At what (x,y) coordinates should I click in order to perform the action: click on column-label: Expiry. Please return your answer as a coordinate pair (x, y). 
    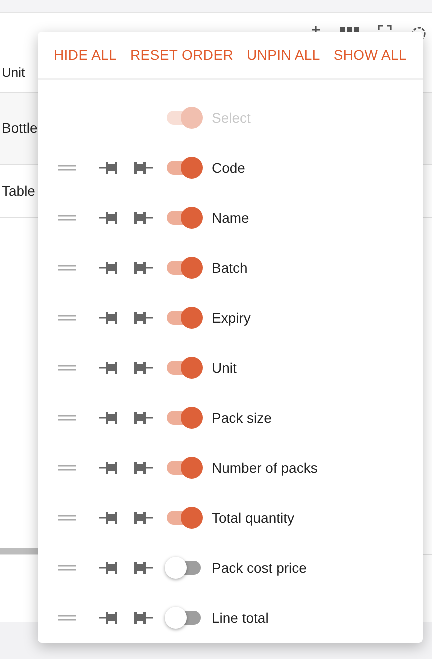
    Looking at the image, I should click on (231, 318).